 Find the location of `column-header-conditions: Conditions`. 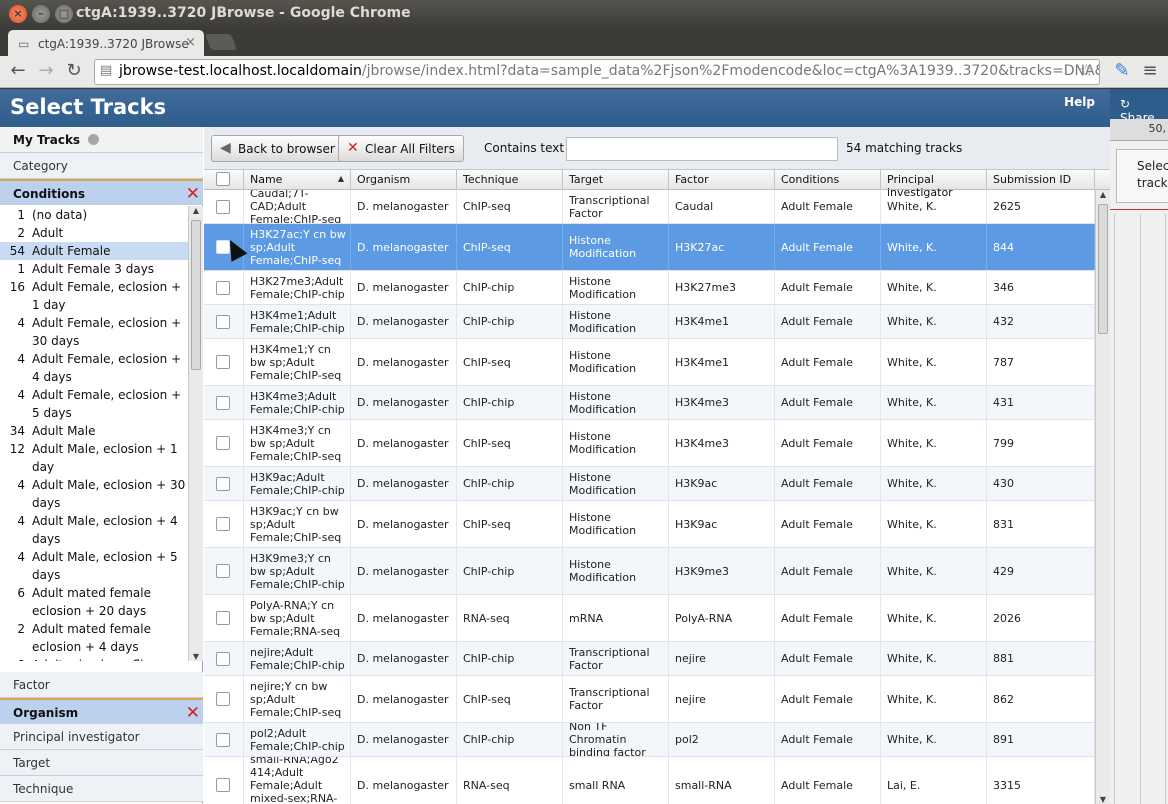

column-header-conditions: Conditions is located at coordinates (828, 180).